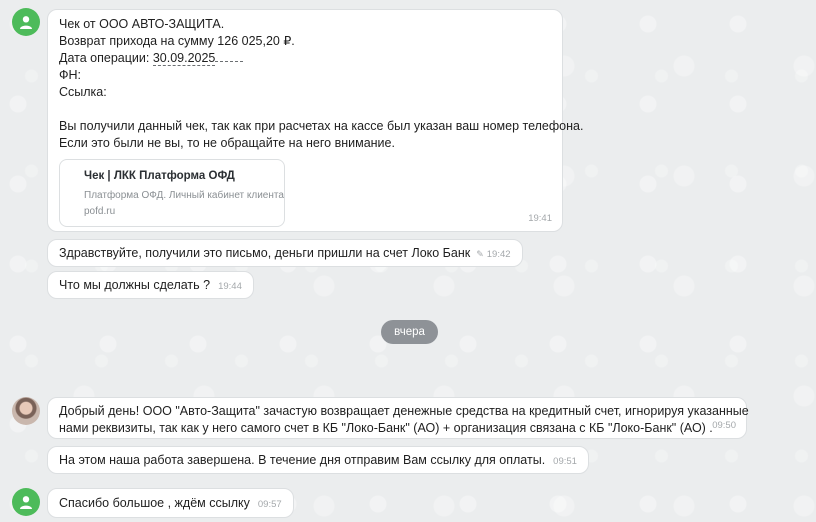 This screenshot has width=816, height=522. I want to click on message-time: 09:51, so click(565, 461).